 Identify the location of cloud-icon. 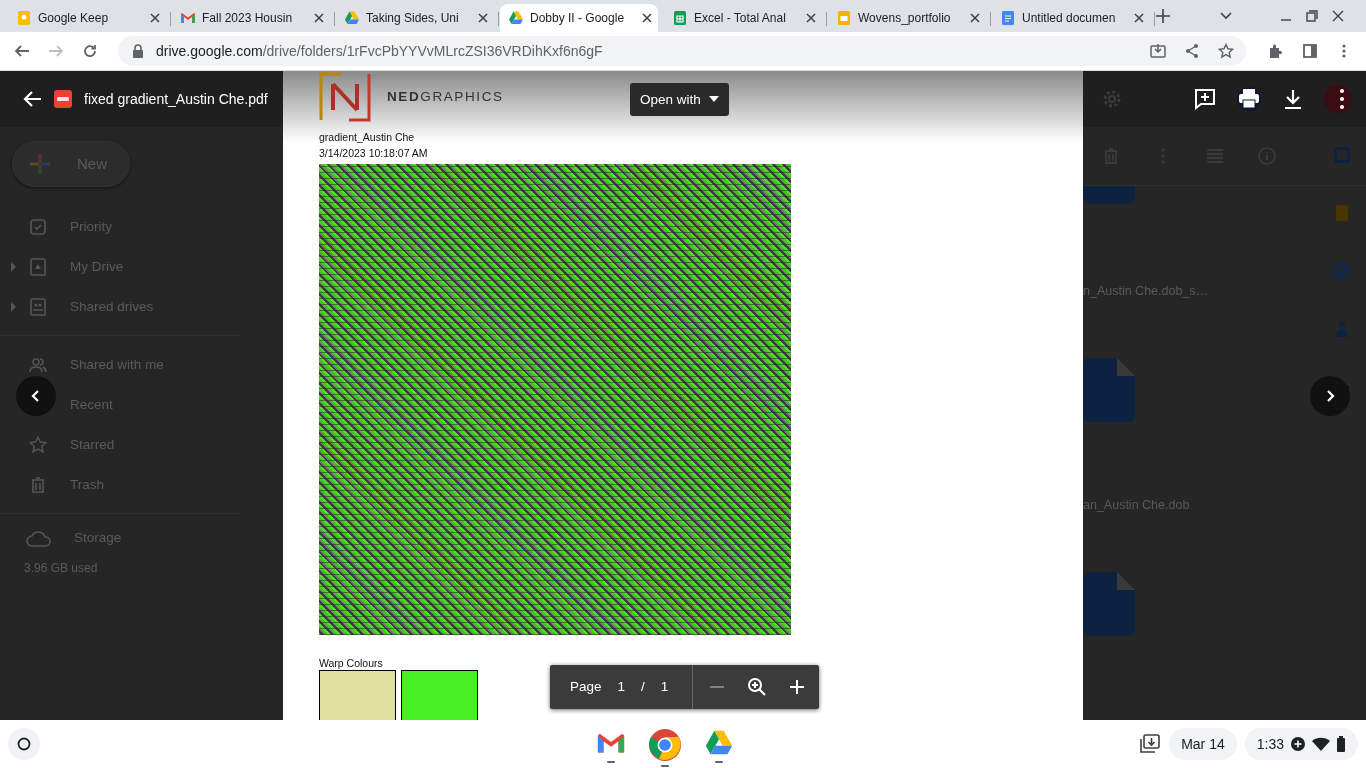
(39, 537).